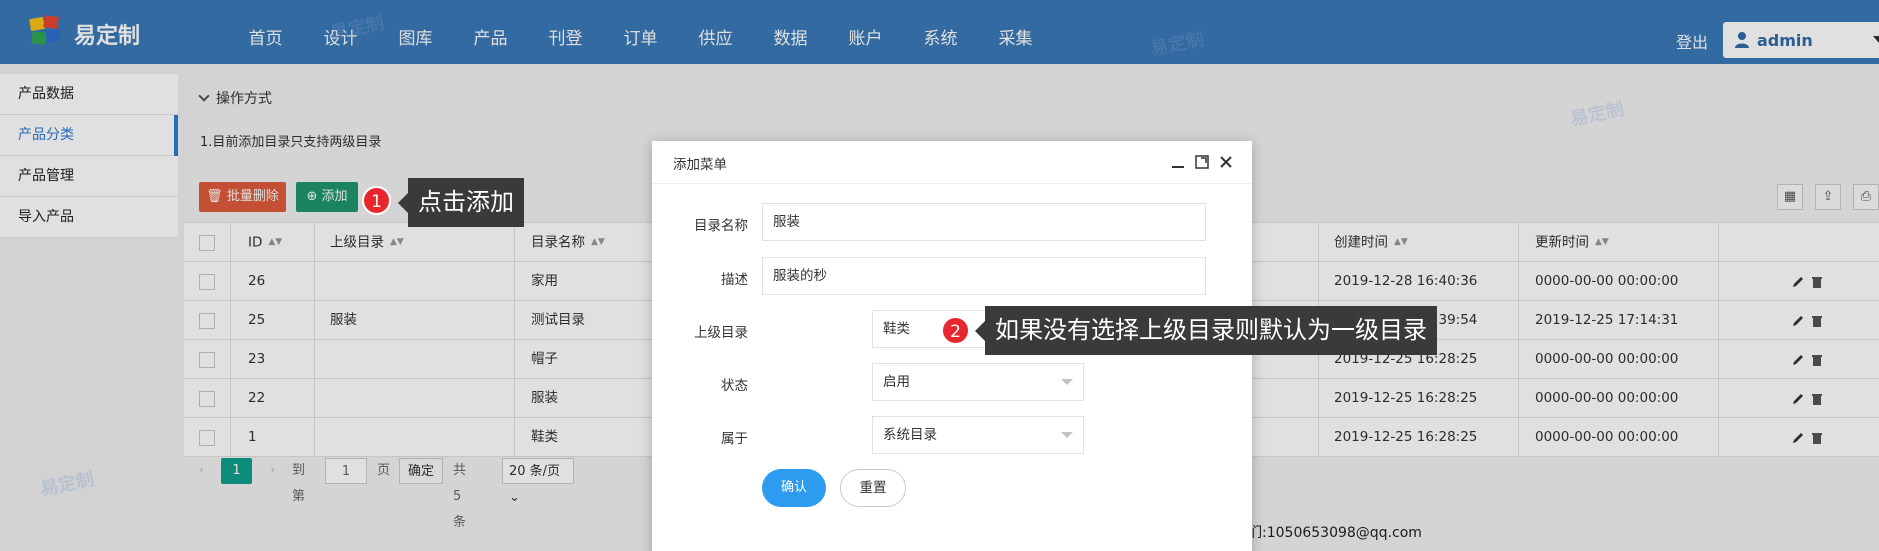 The image size is (1879, 551). Describe the element at coordinates (461, 202) in the screenshot. I see `tip-click-add: 点击添加` at that location.